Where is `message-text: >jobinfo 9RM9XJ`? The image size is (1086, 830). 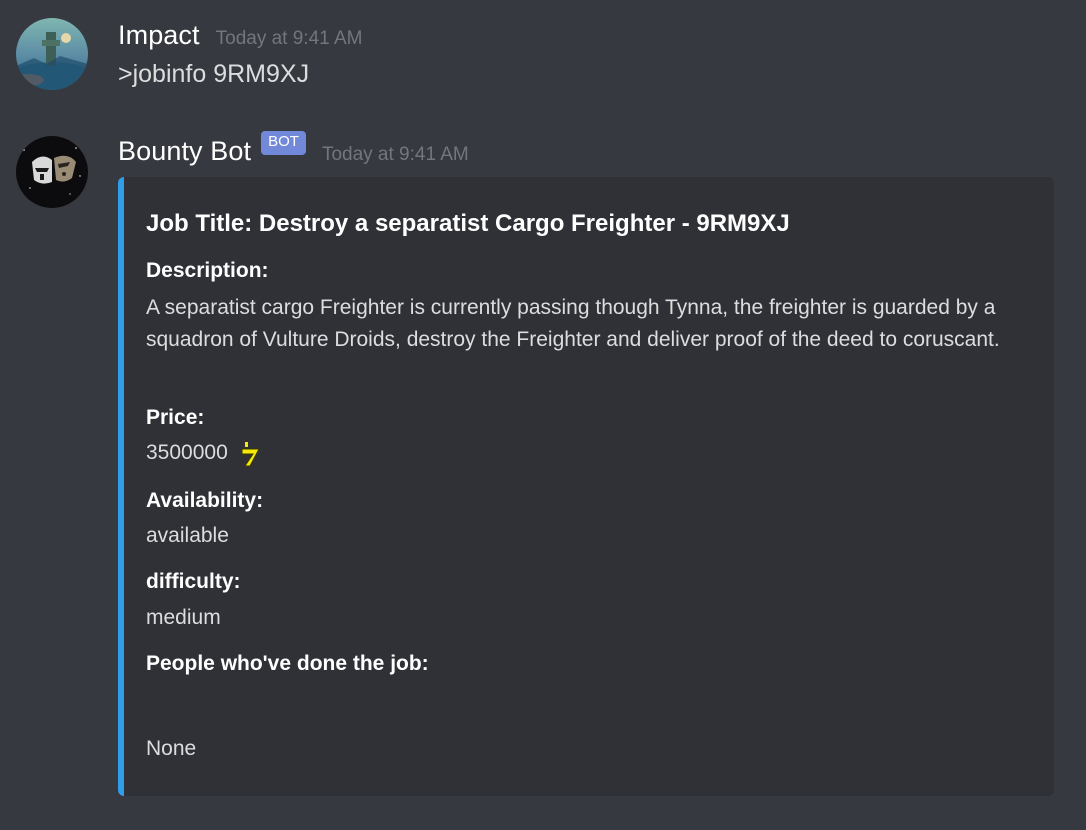
message-text: >jobinfo 9RM9XJ is located at coordinates (214, 74).